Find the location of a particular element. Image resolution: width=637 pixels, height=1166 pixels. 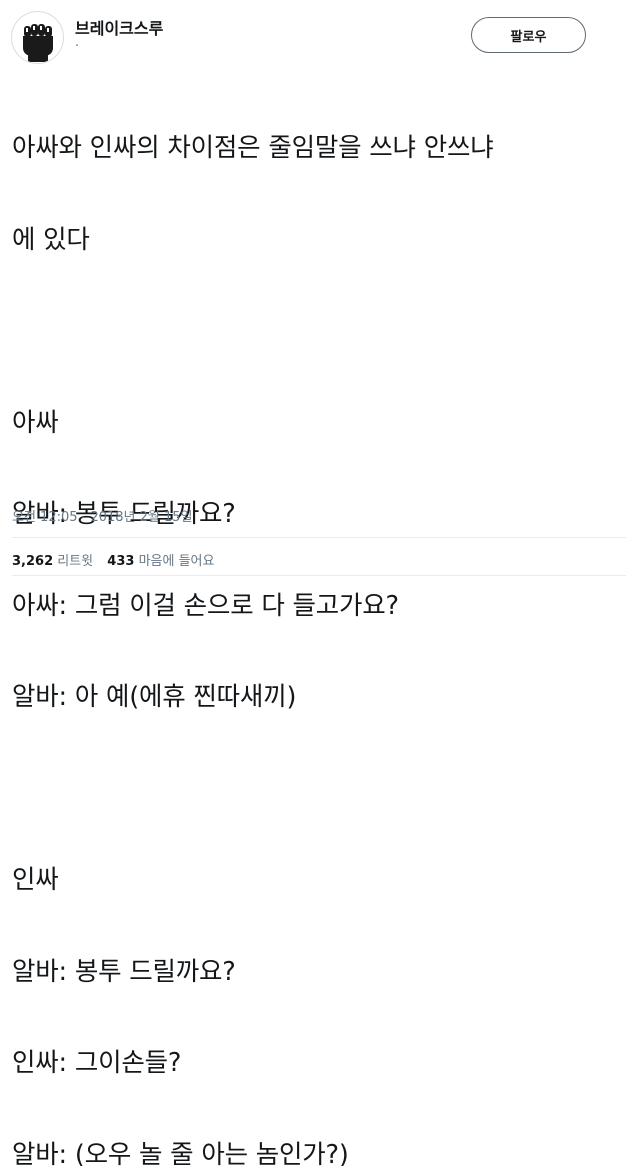

tweet-line: 인싸: 그이손들? is located at coordinates (317, 1063).